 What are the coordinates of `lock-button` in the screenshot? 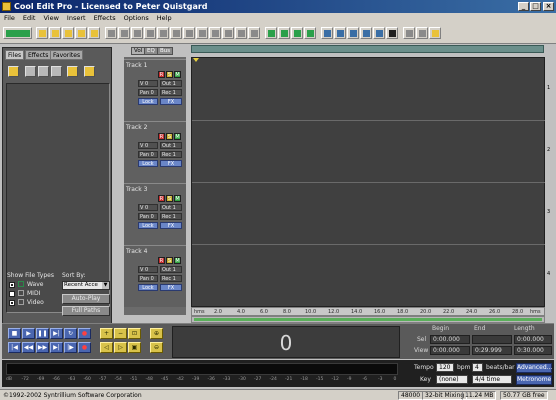 It's located at (392, 33).